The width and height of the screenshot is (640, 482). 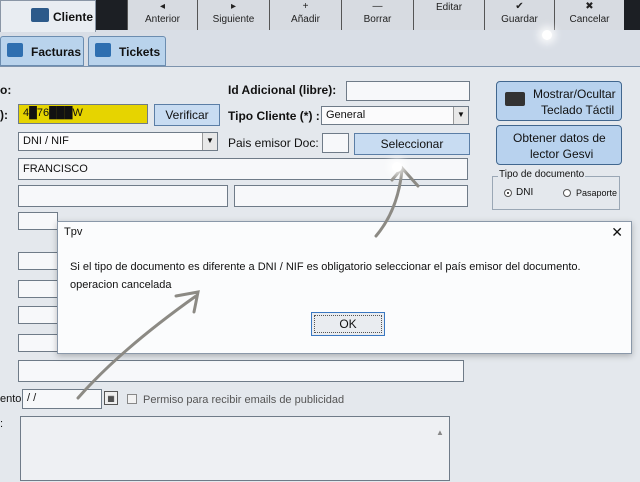 What do you see at coordinates (519, 15) in the screenshot?
I see `guardar-button: ✔ Guardar` at bounding box center [519, 15].